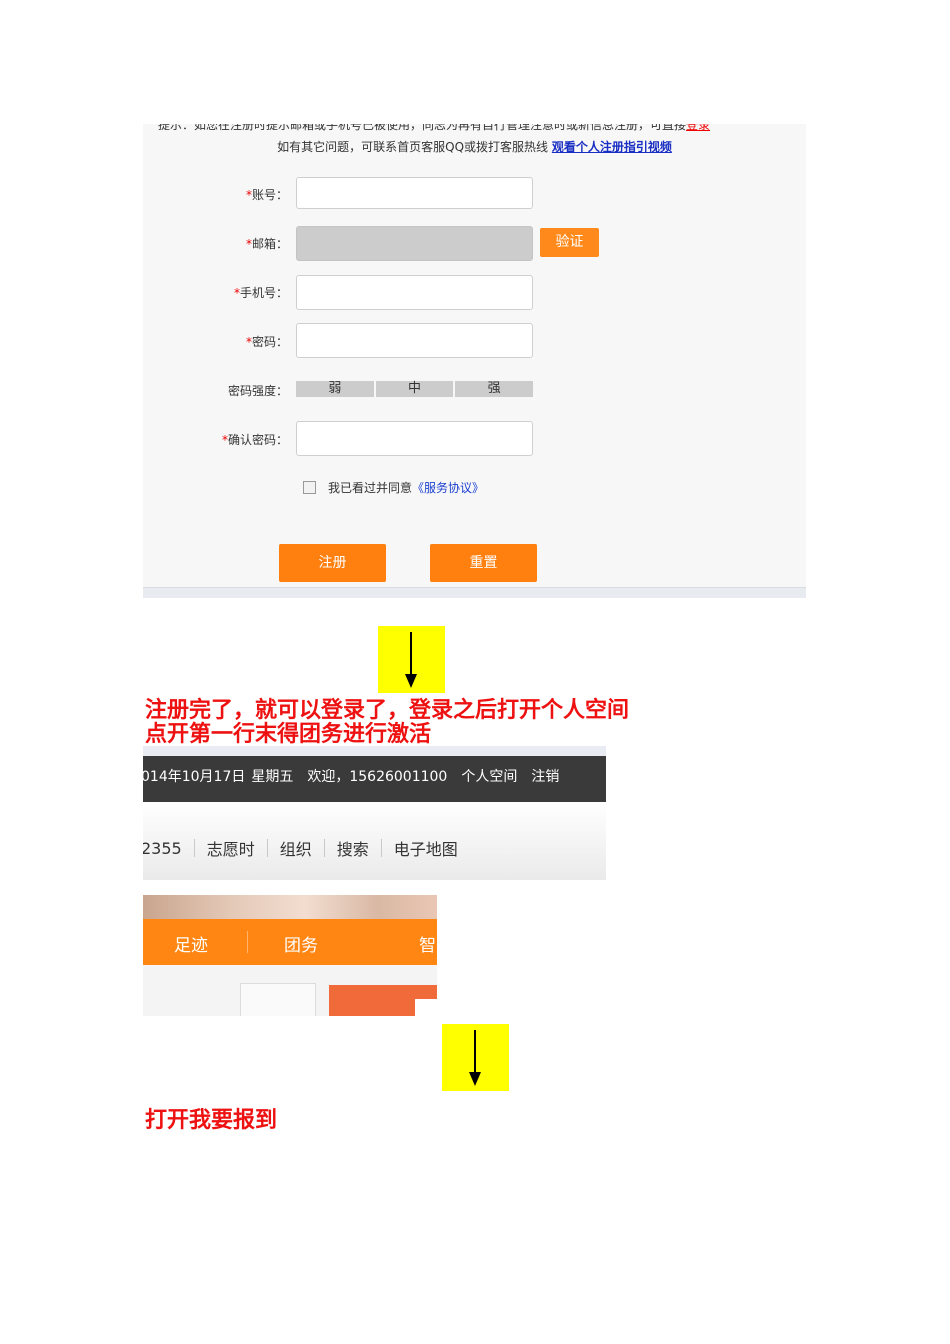 The height and width of the screenshot is (1344, 950). I want to click on nav-item-volunteer-hours: 志愿时, so click(231, 848).